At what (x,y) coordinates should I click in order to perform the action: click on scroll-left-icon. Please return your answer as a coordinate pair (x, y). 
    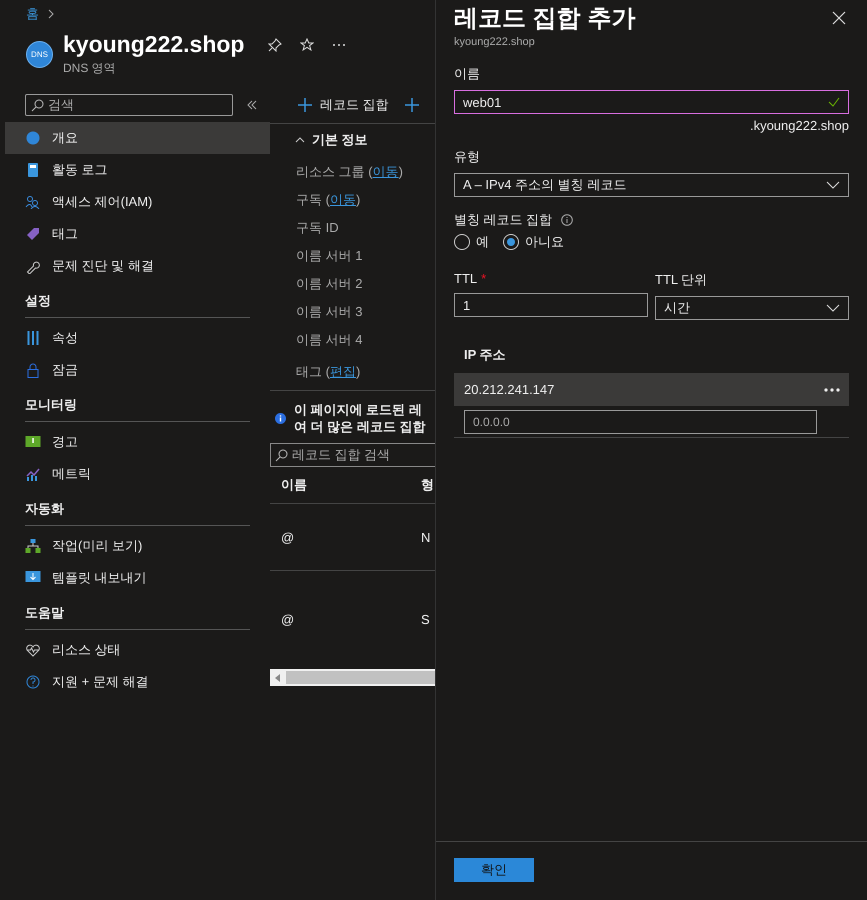
    Looking at the image, I should click on (277, 678).